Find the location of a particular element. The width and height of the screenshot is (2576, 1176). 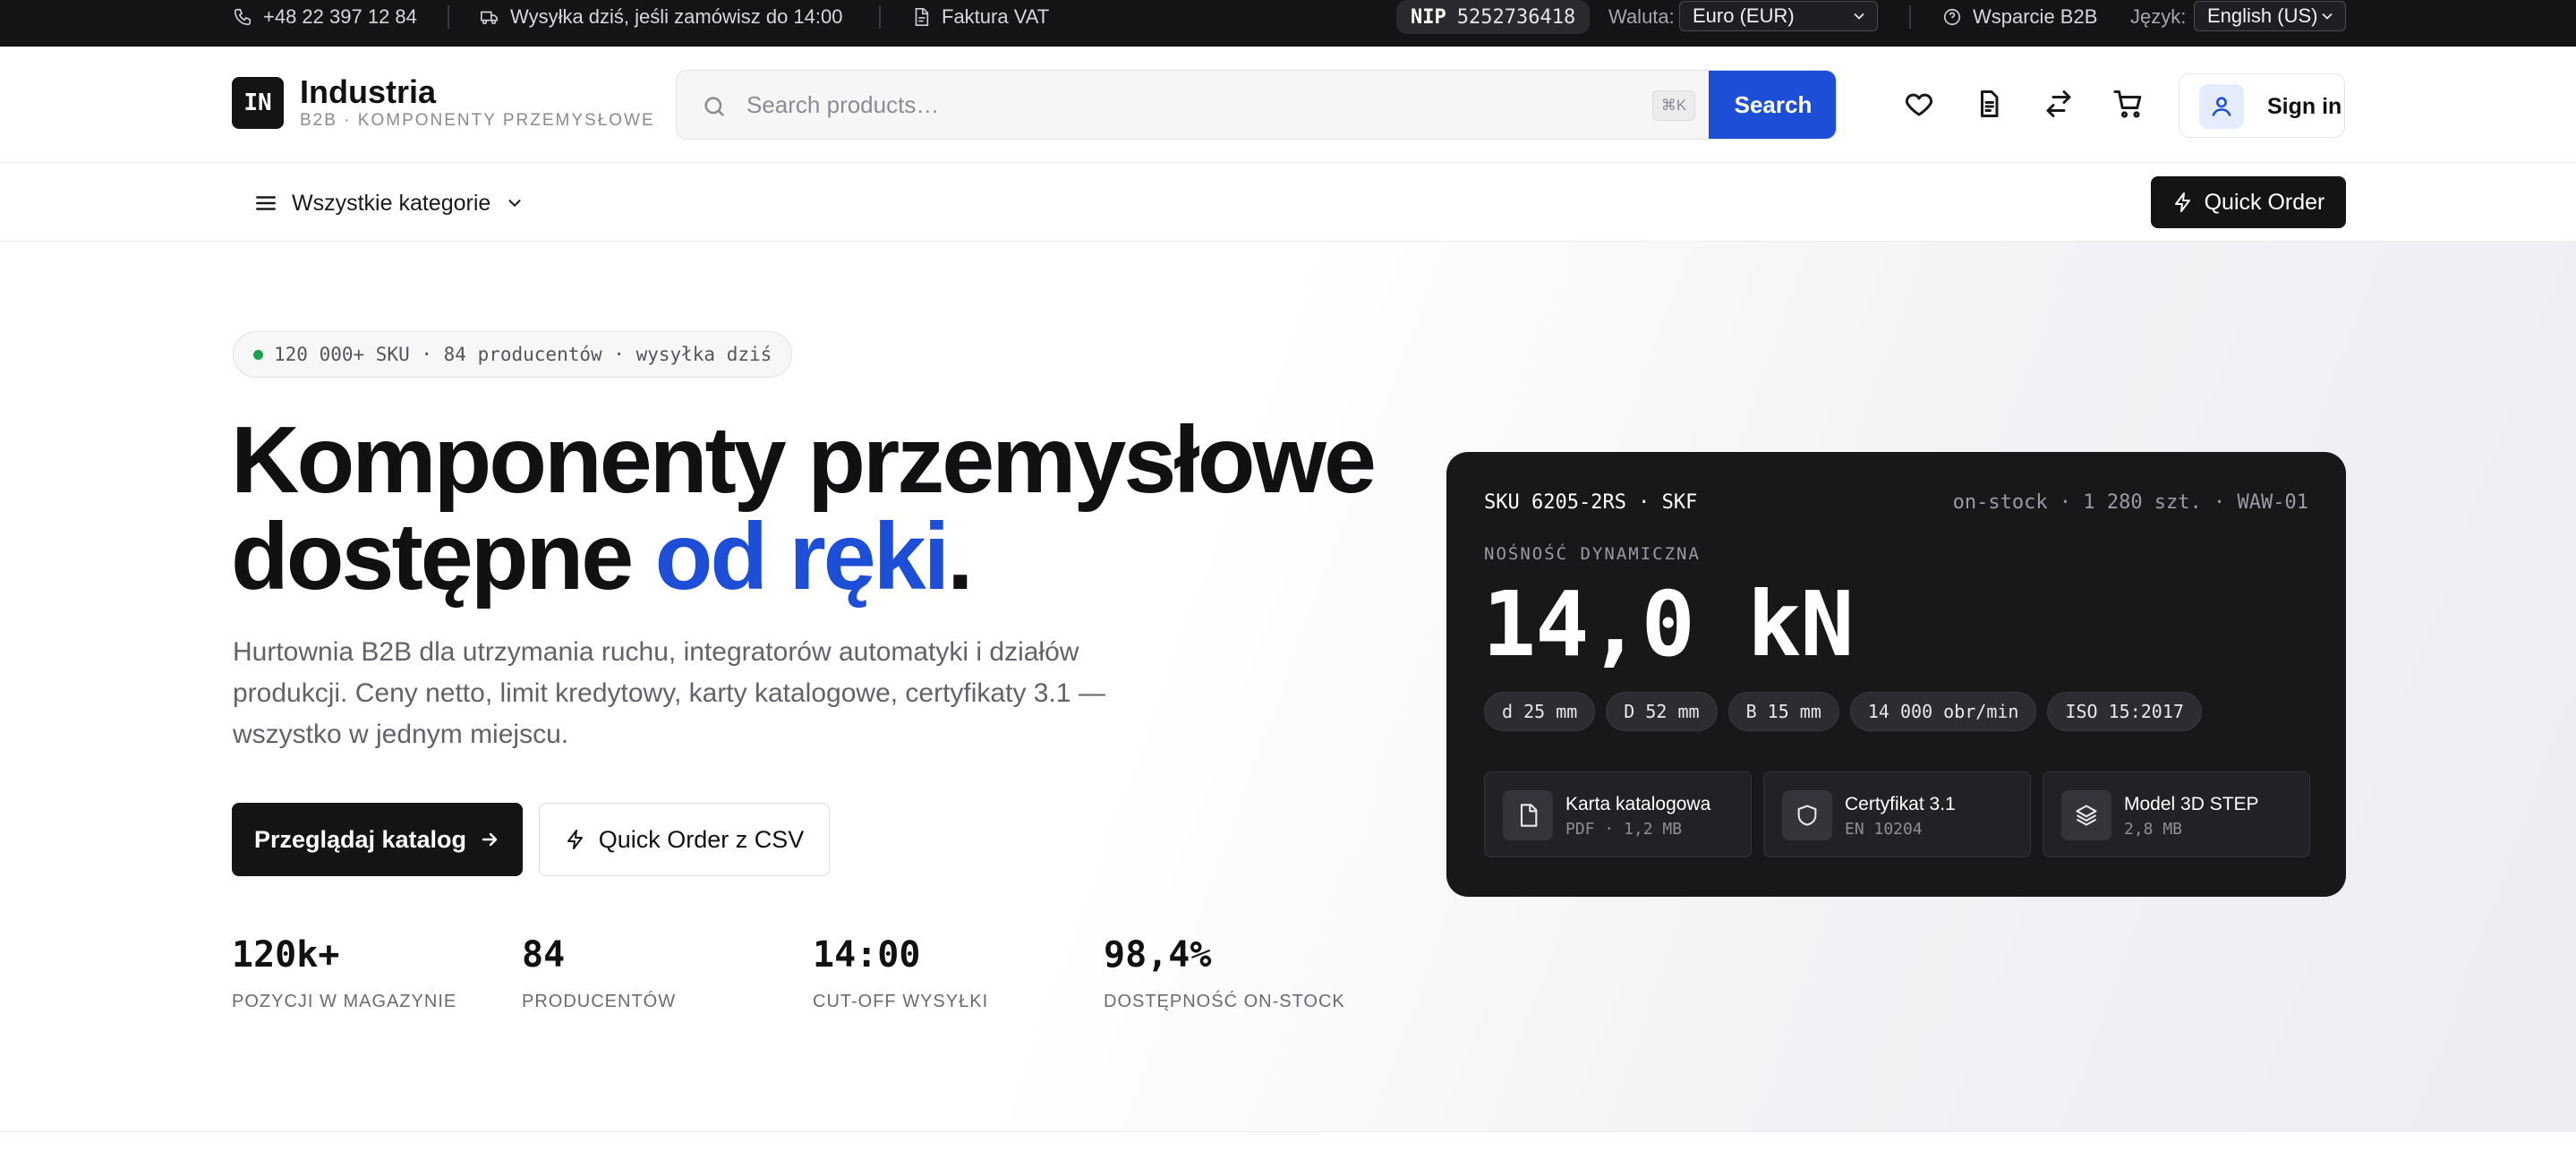

hero-title-end: . is located at coordinates (960, 556).